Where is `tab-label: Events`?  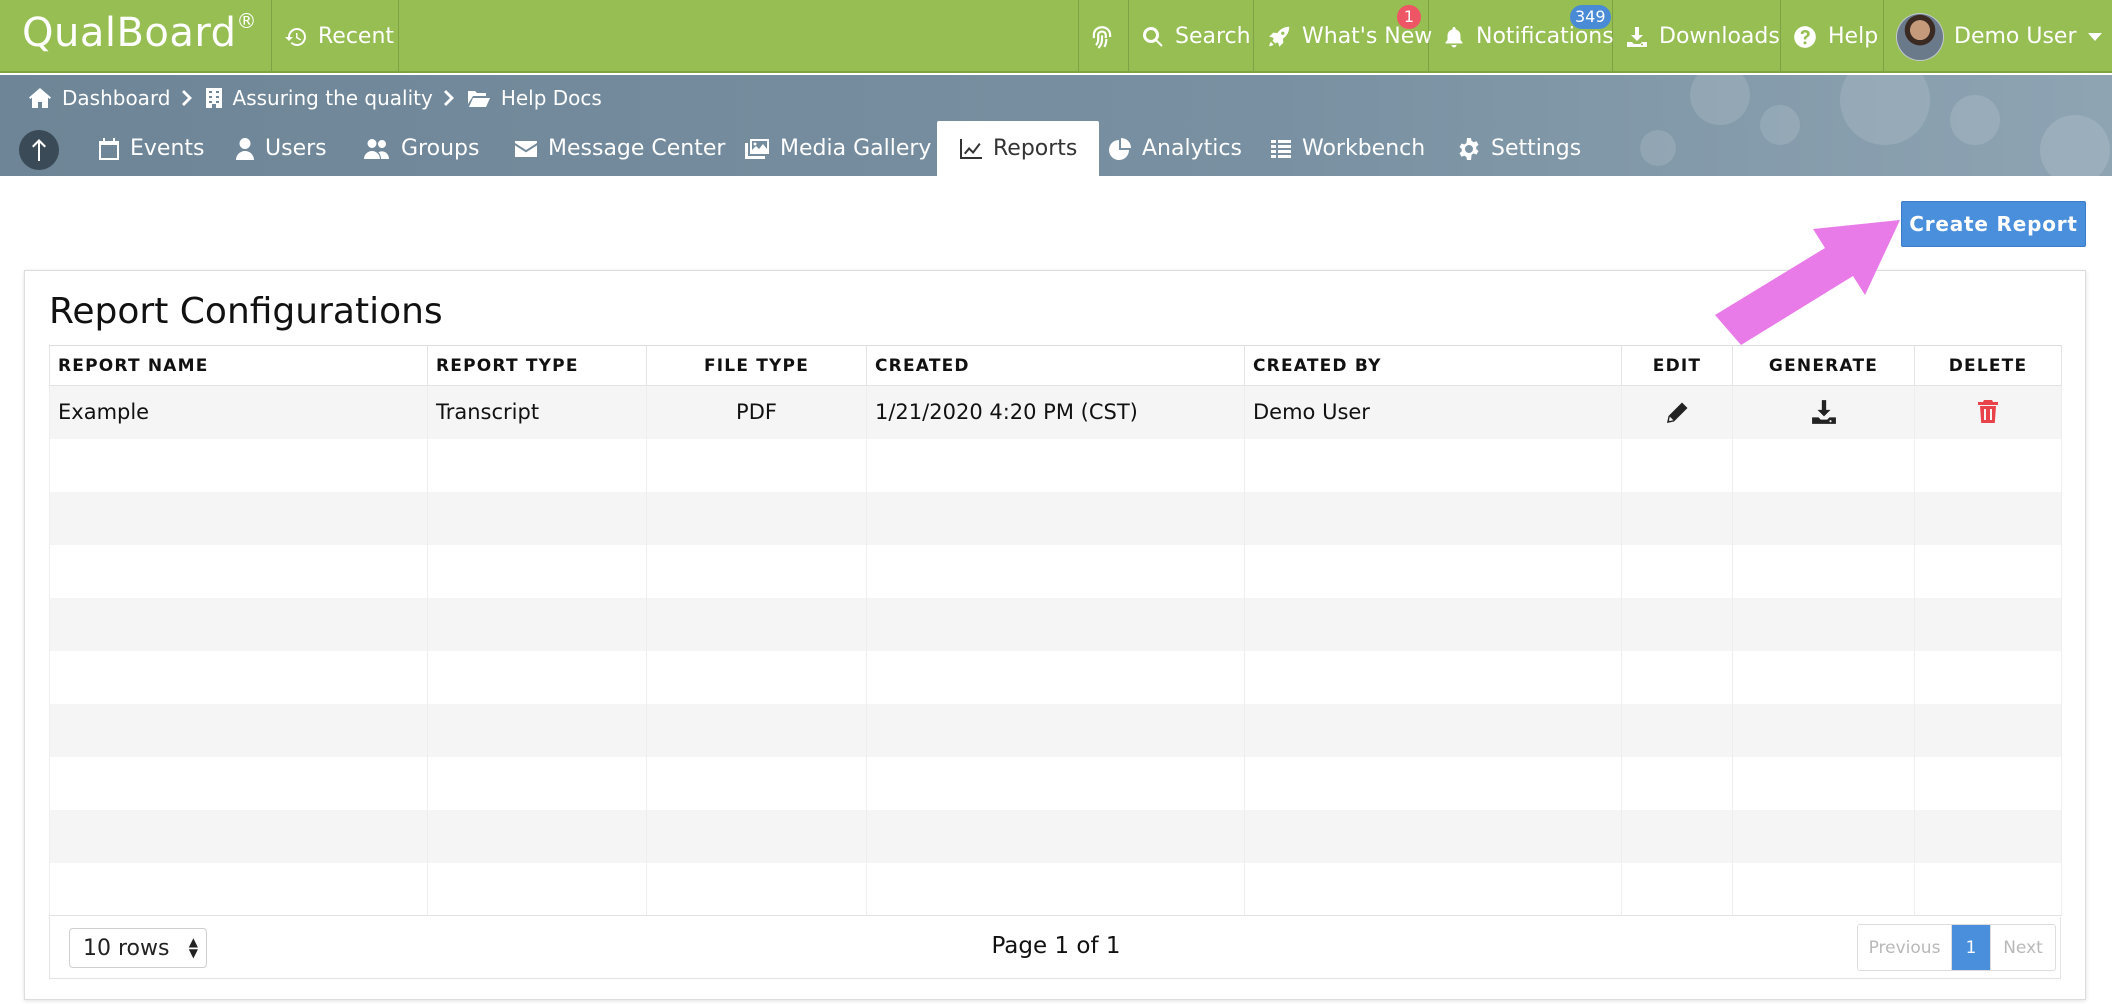 tab-label: Events is located at coordinates (167, 148).